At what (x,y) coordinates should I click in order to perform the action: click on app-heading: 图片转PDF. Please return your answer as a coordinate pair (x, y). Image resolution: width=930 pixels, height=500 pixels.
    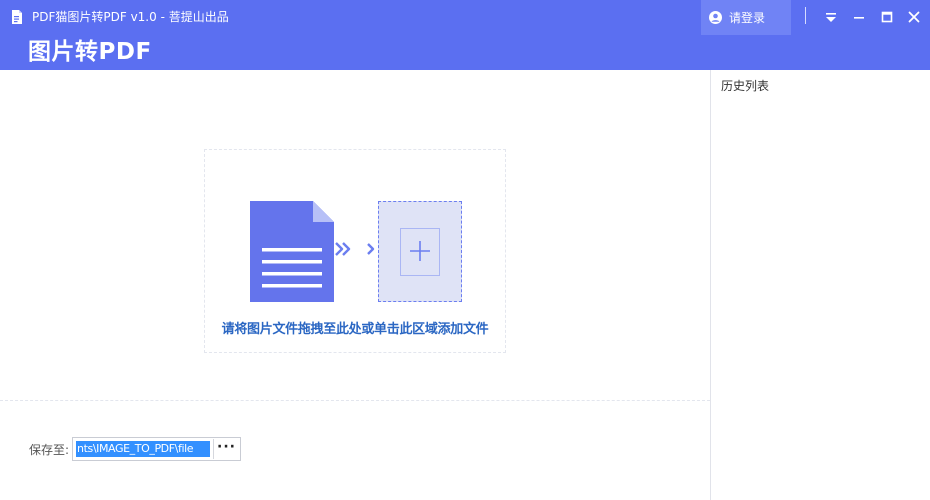
    Looking at the image, I should click on (90, 52).